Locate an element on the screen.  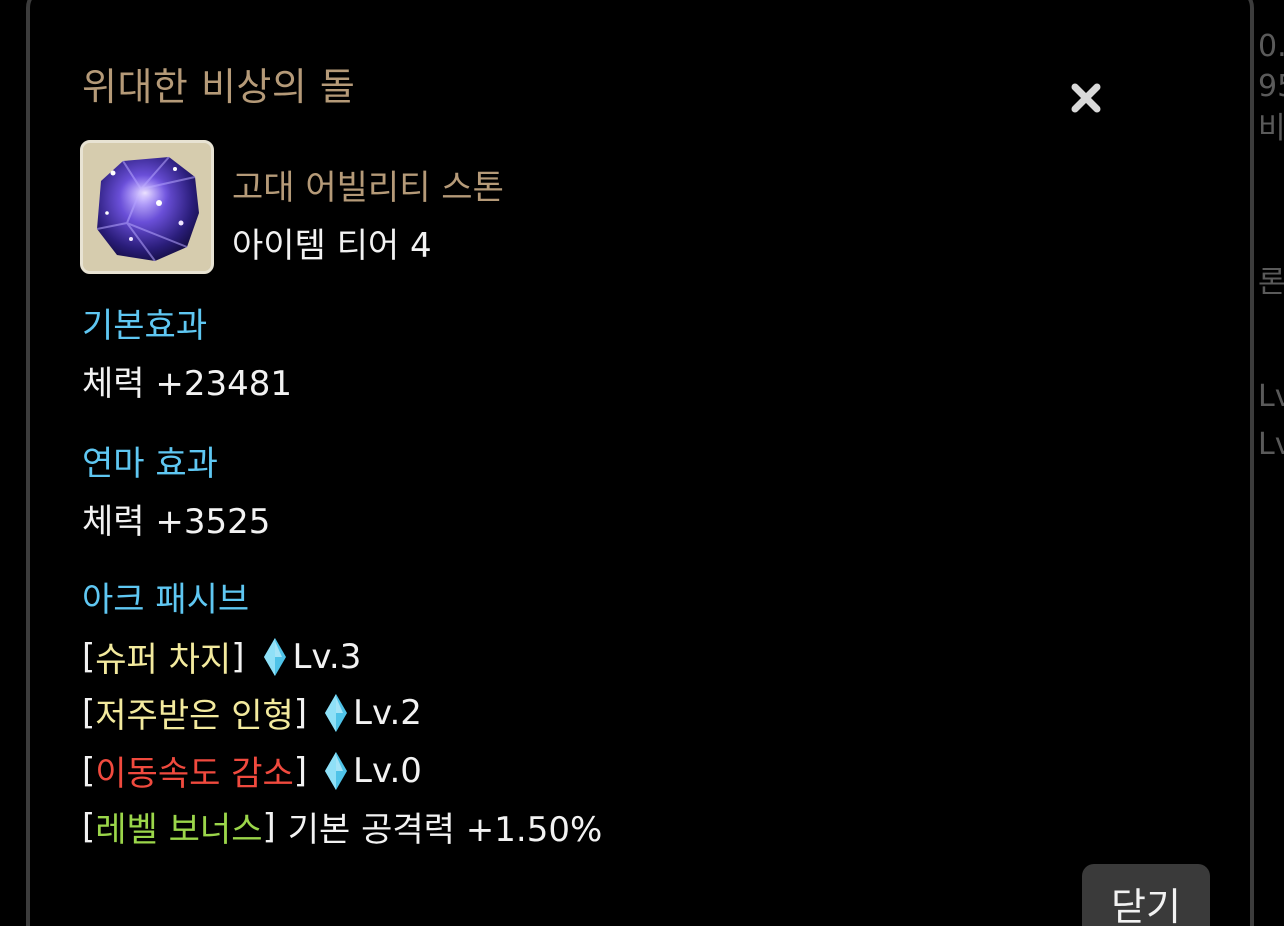
ark-passive-item: [이동속도 감소] Lv.0 is located at coordinates (252, 770).